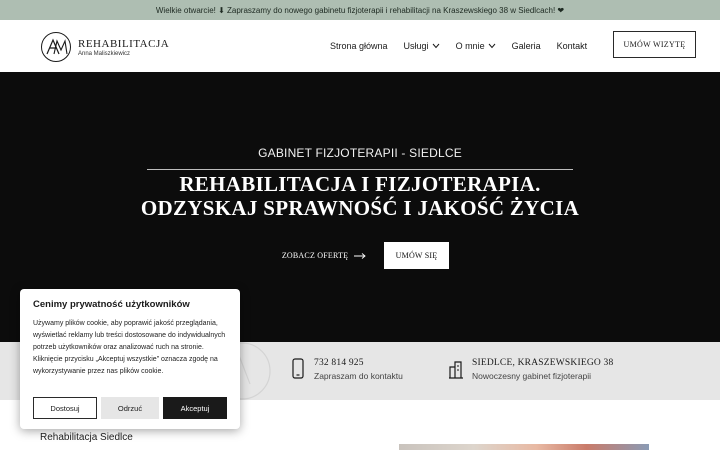  Describe the element at coordinates (358, 369) in the screenshot. I see `info-phone-text: 732 814 925 Zapraszam do kontaktu` at that location.